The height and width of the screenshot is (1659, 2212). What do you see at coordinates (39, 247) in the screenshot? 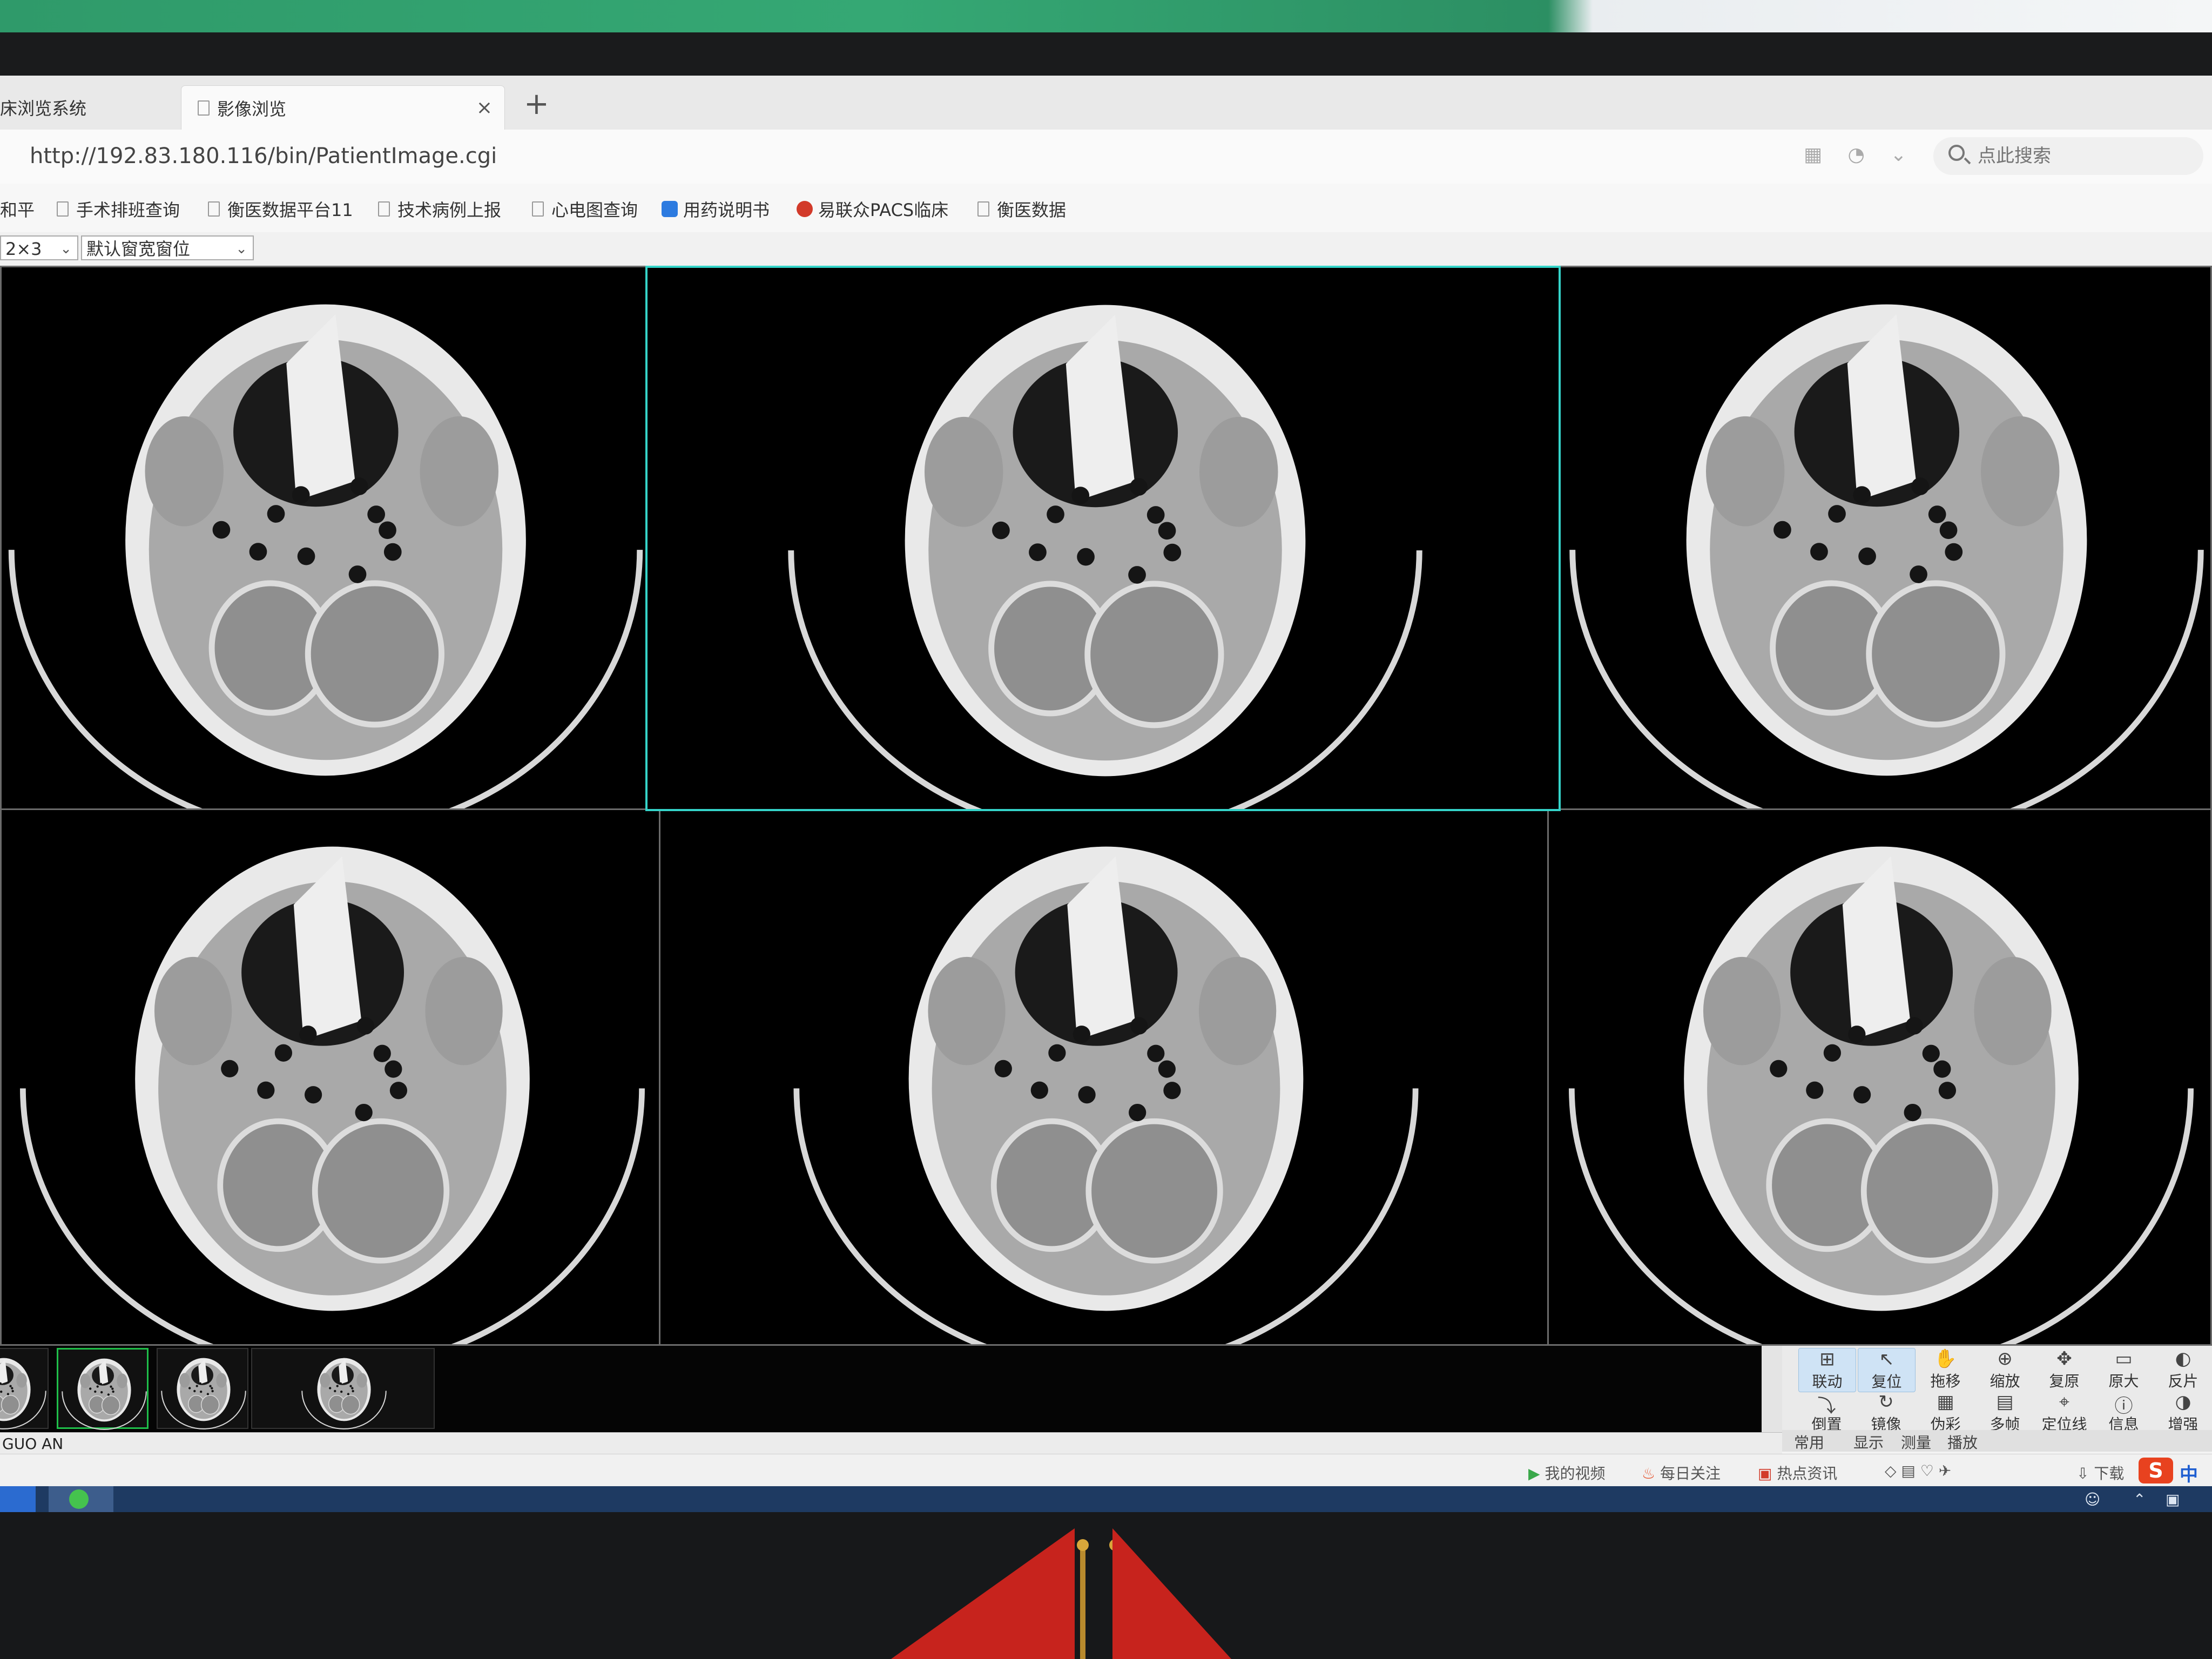
I see `layout-select: 2×3 ⌄` at bounding box center [39, 247].